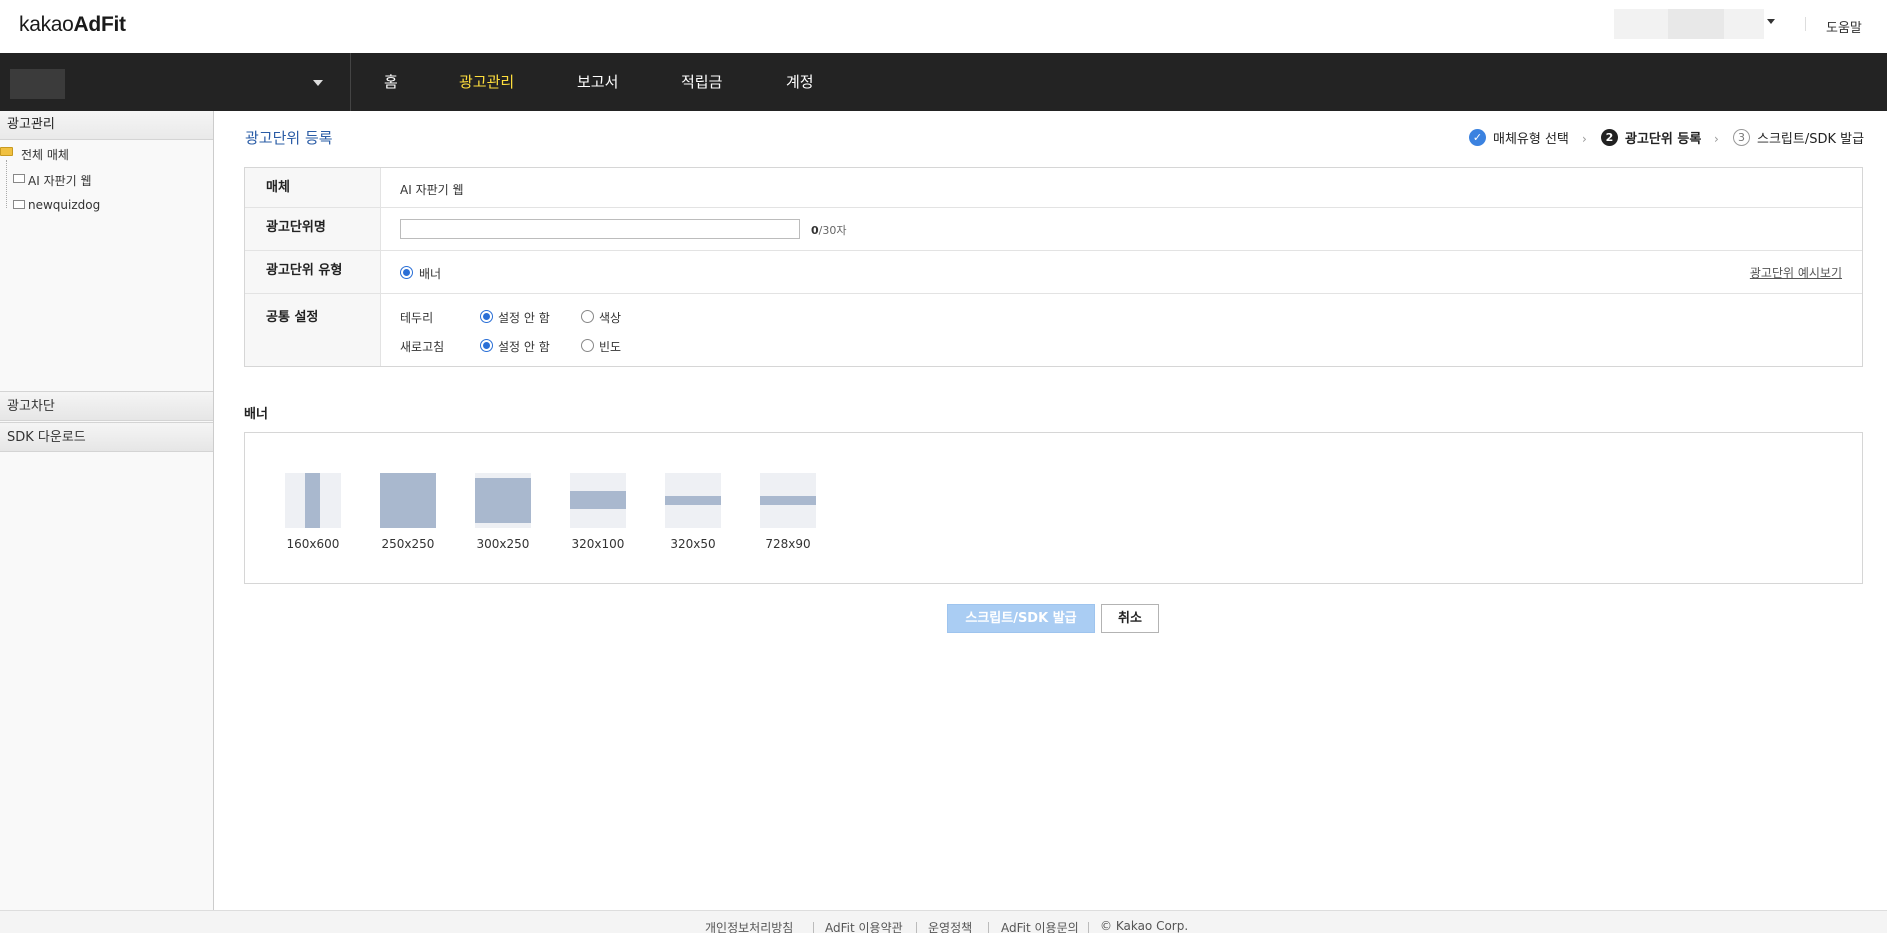  Describe the element at coordinates (1053, 188) in the screenshot. I see `form-row-media: 매체 AI 자판기 웹` at that location.